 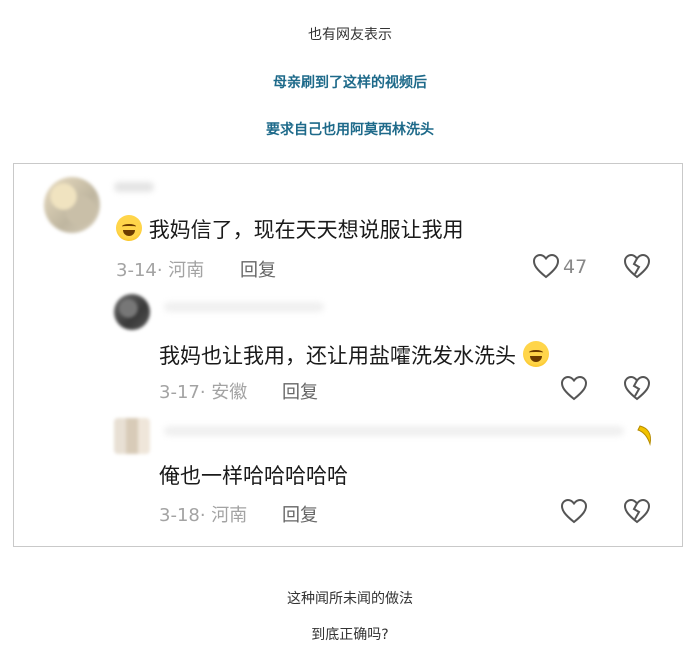 I want to click on comment-1-date-location: 3-14· 河南, so click(x=160, y=270).